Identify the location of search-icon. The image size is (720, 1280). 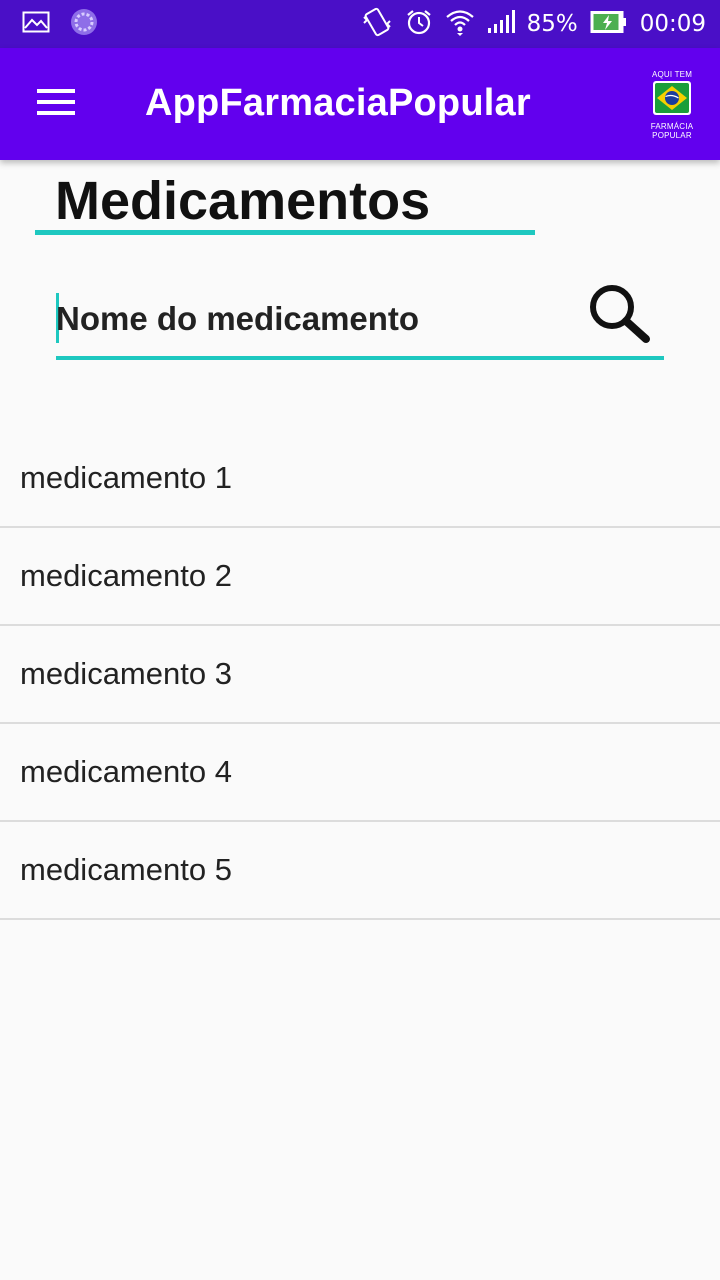
(619, 316).